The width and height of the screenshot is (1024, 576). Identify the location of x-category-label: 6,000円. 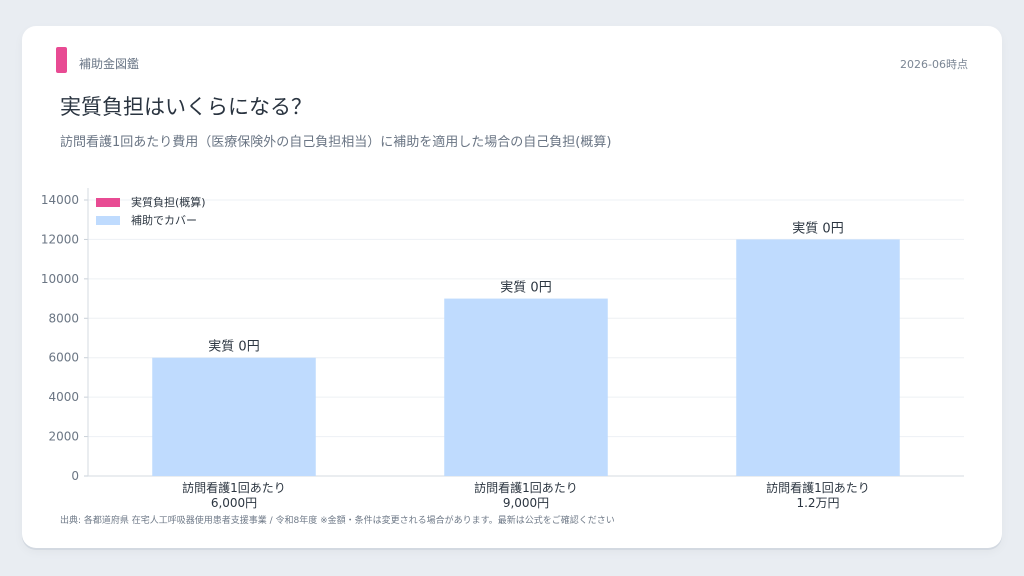
(234, 503).